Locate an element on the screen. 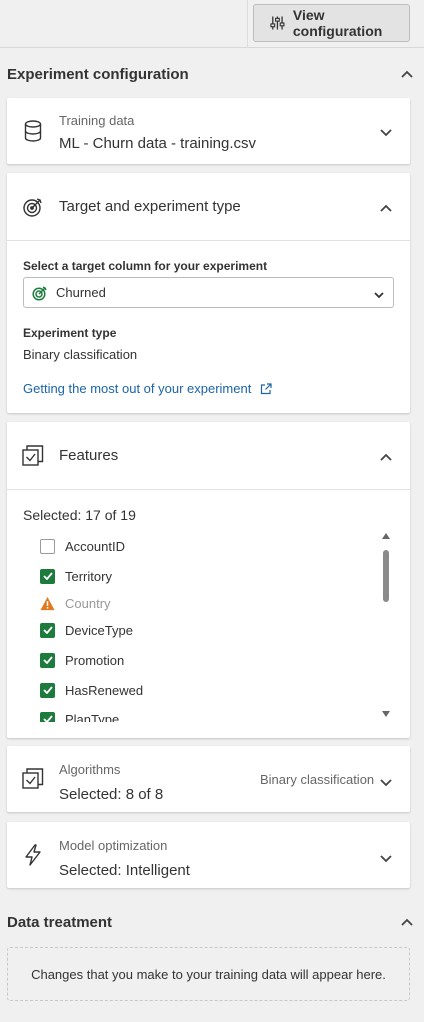  sliders-icon is located at coordinates (277, 23).